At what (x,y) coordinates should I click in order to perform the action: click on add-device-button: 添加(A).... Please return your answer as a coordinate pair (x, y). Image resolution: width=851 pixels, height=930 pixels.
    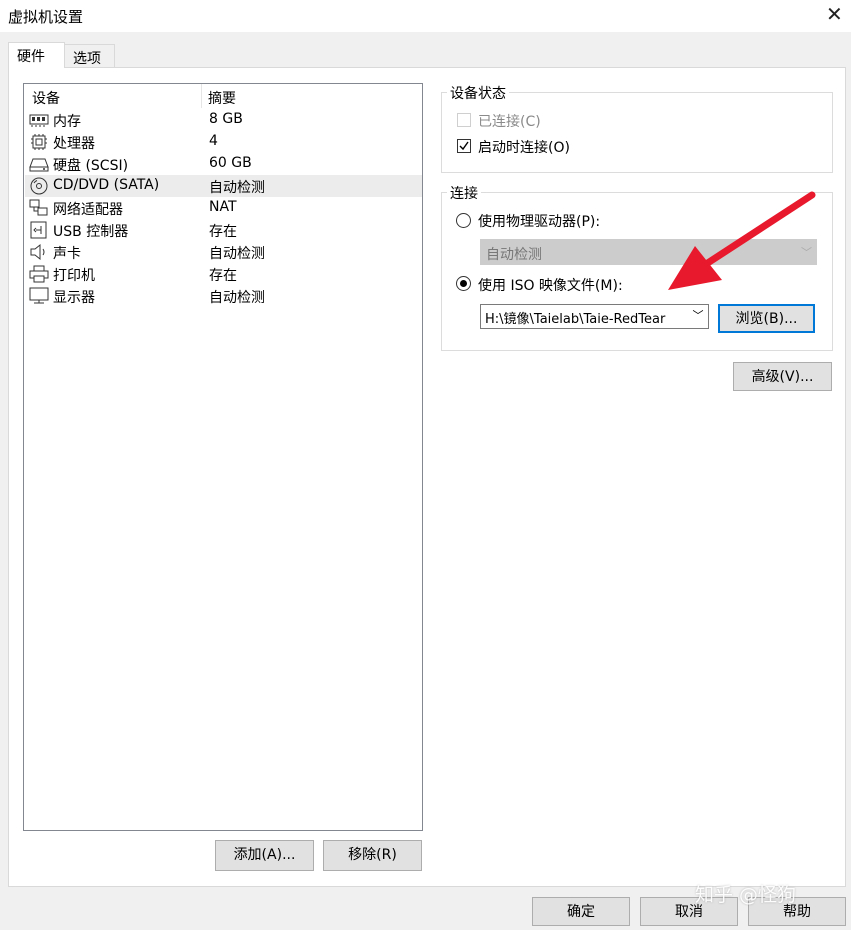
    Looking at the image, I should click on (264, 855).